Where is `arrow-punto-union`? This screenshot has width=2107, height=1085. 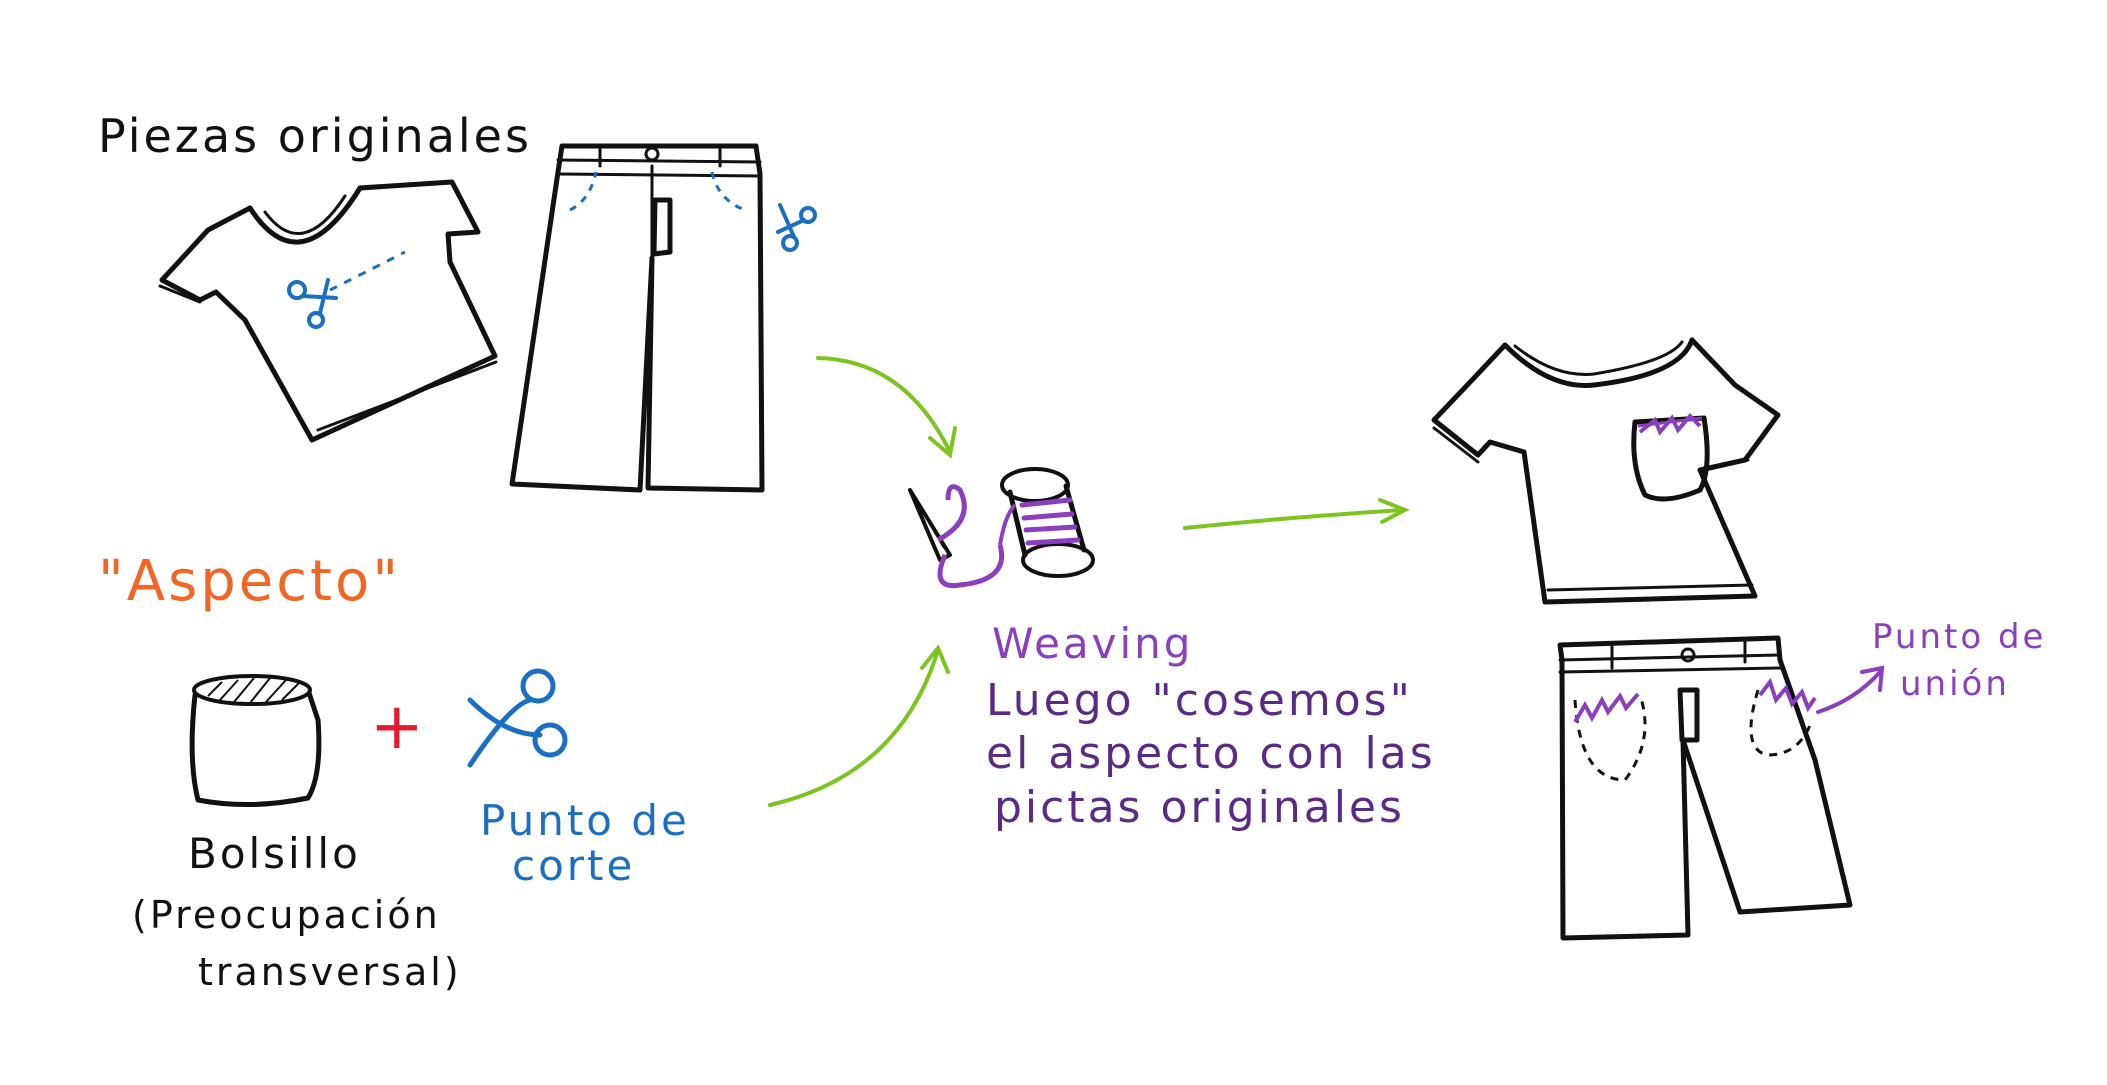 arrow-punto-union is located at coordinates (1850, 689).